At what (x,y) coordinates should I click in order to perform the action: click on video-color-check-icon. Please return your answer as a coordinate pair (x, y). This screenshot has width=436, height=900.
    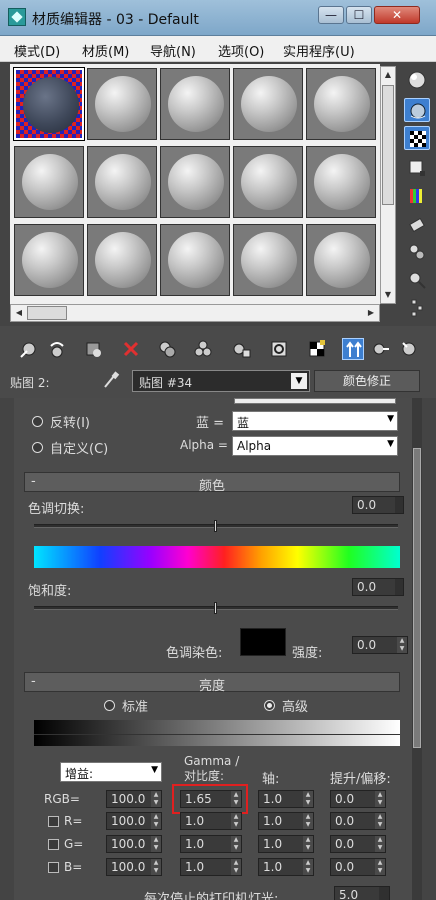
    Looking at the image, I should click on (417, 196).